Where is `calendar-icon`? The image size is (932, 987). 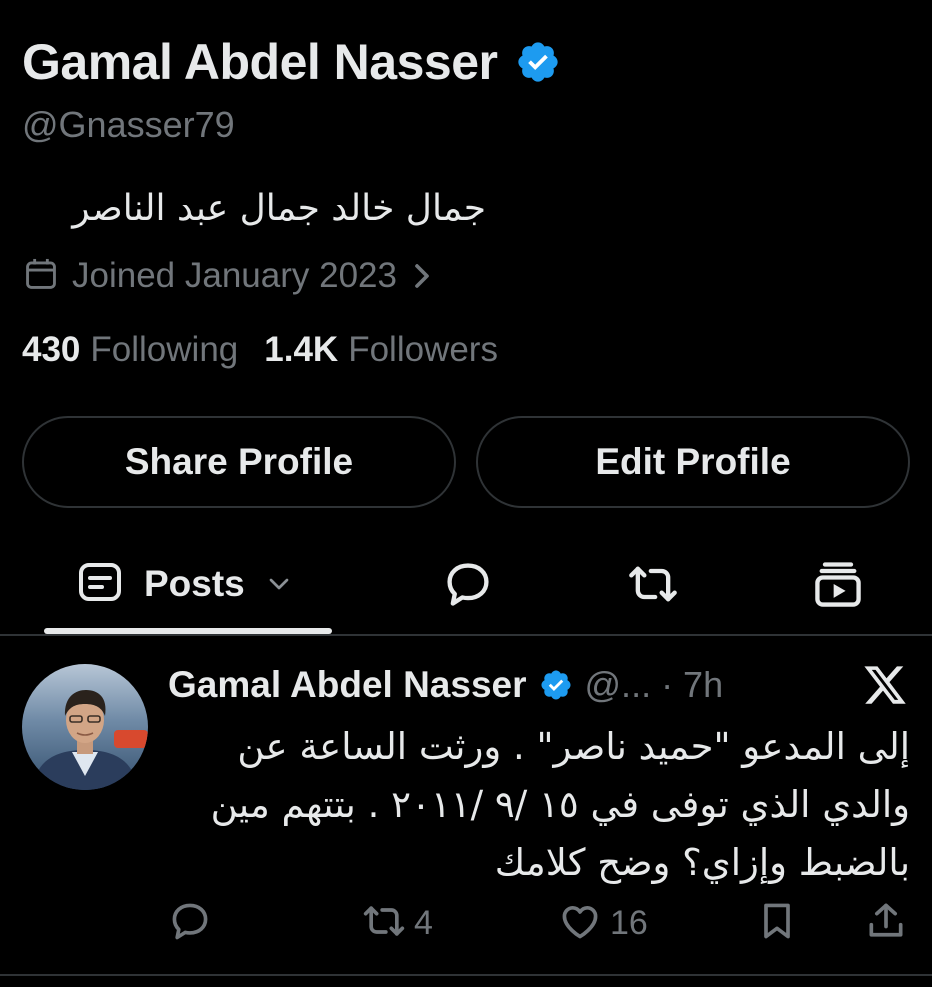 calendar-icon is located at coordinates (41, 276).